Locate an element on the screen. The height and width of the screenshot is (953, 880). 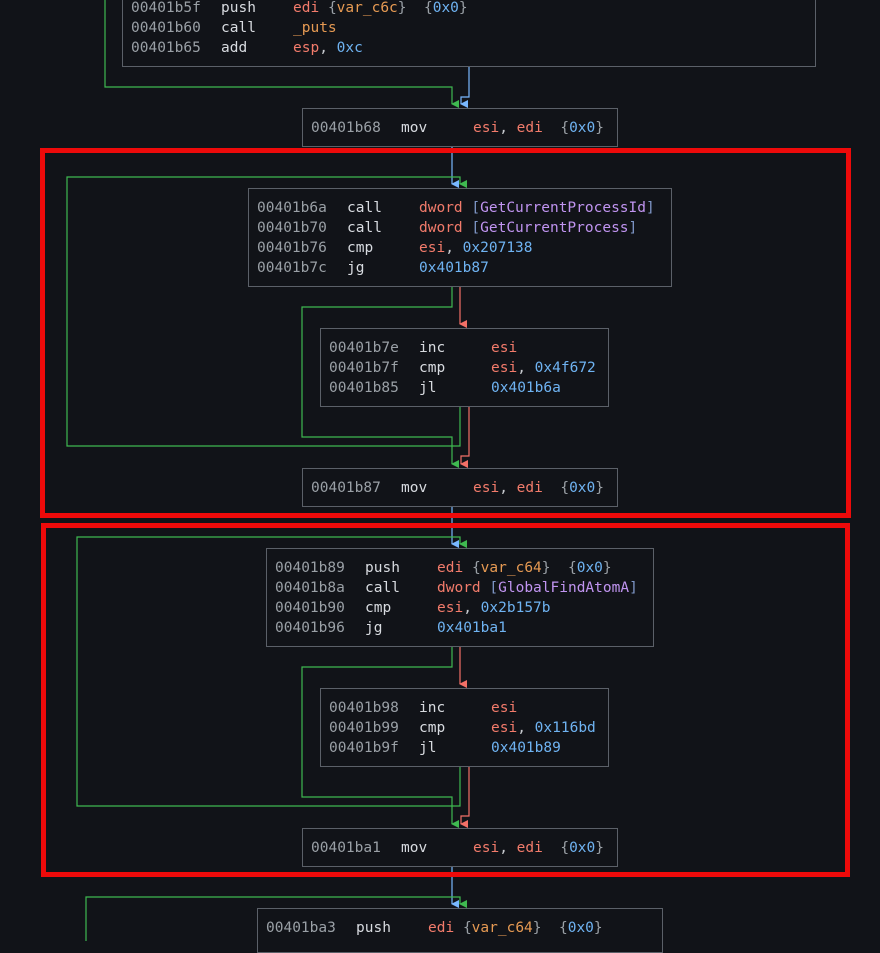
basic-block-00401b87: 00401b87 mov esi, edi {0x0} is located at coordinates (460, 487).